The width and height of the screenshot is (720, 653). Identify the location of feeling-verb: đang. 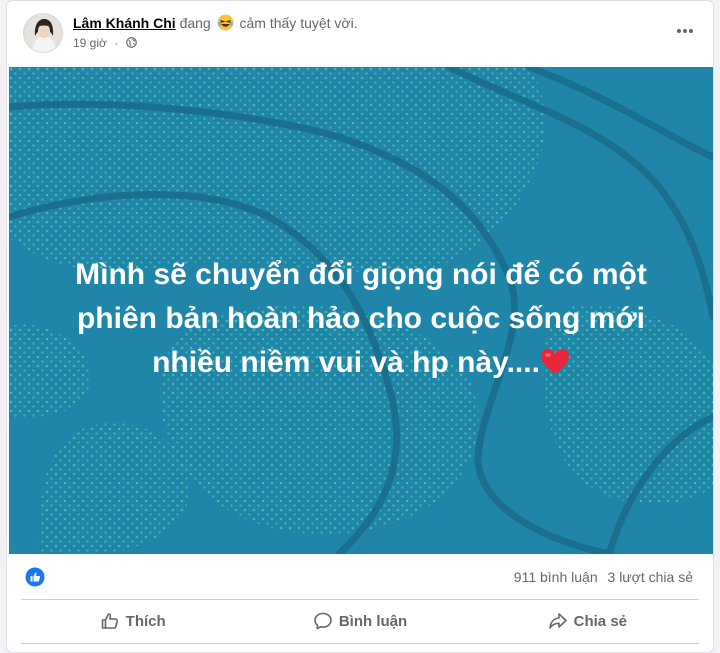
(195, 23).